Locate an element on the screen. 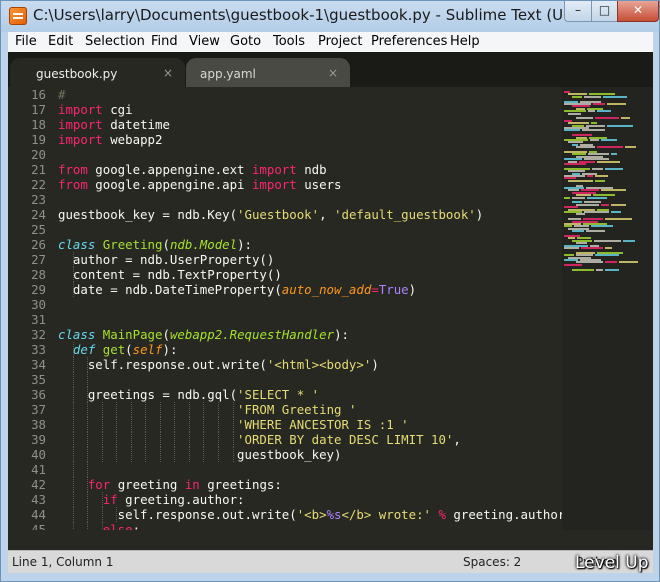 This screenshot has width=660, height=582. code-line: # is located at coordinates (310, 94).